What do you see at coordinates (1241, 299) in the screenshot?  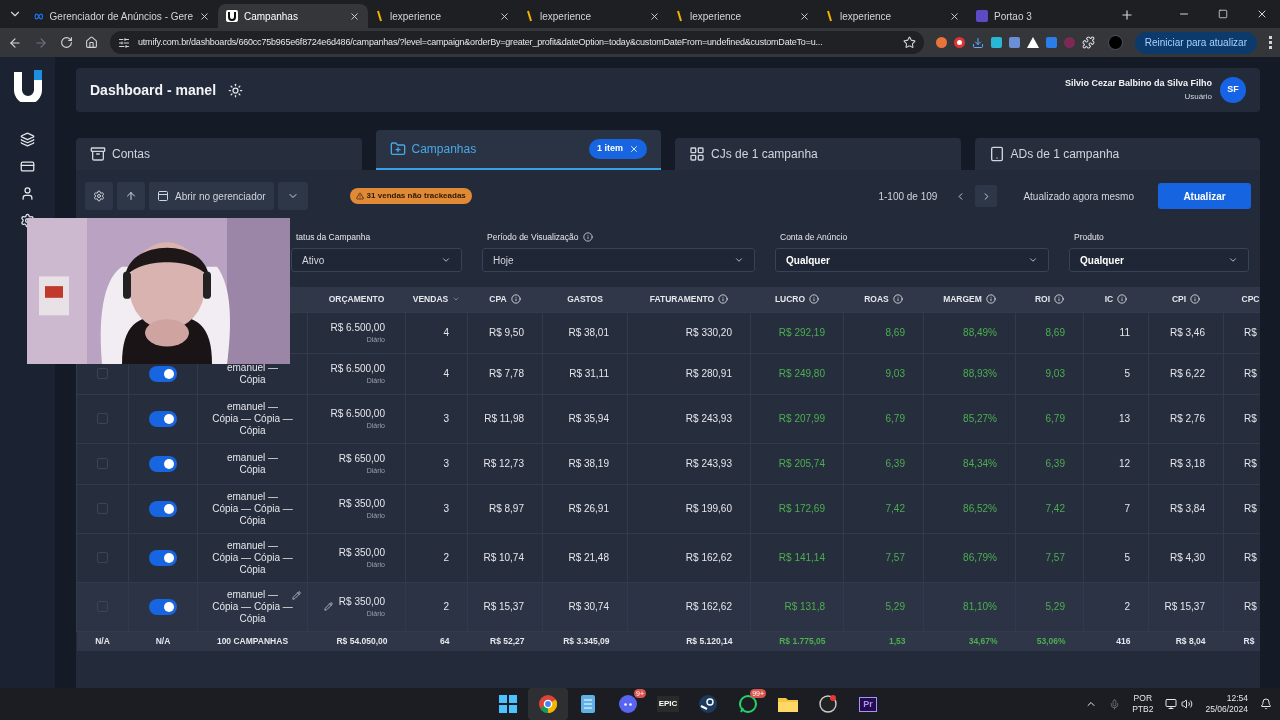 I see `column-header: CPC` at bounding box center [1241, 299].